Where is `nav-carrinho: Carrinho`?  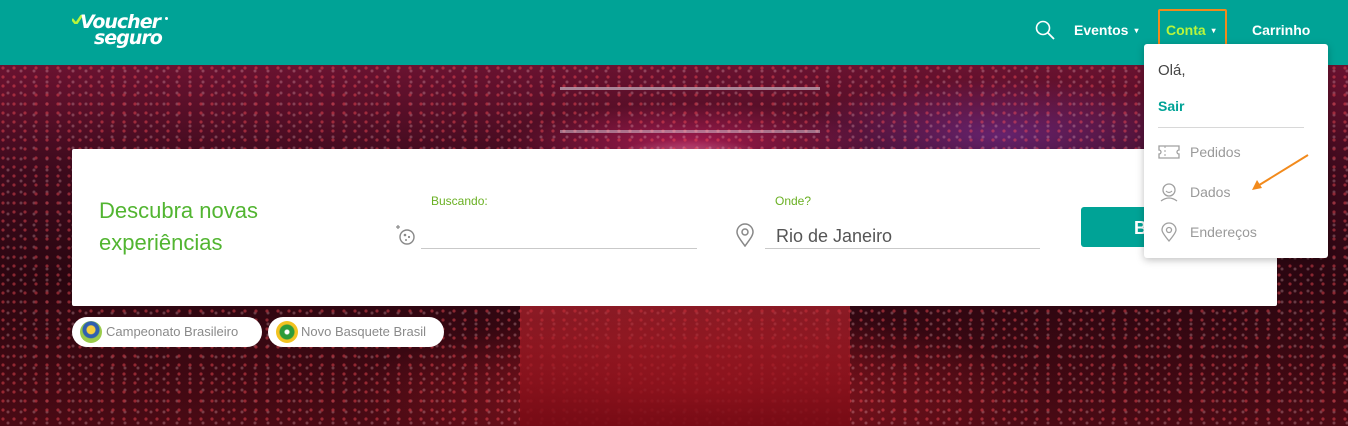
nav-carrinho: Carrinho is located at coordinates (1281, 30).